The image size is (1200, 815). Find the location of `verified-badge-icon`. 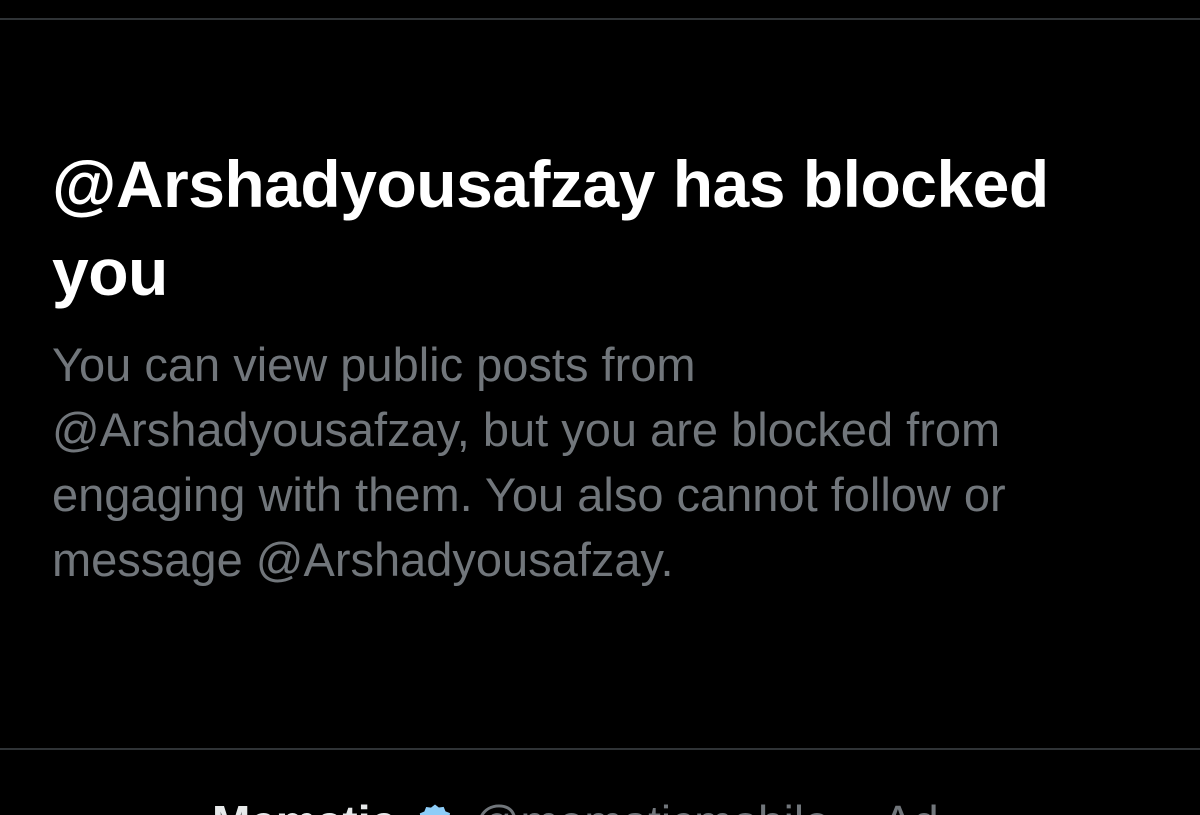

verified-badge-icon is located at coordinates (435, 806).